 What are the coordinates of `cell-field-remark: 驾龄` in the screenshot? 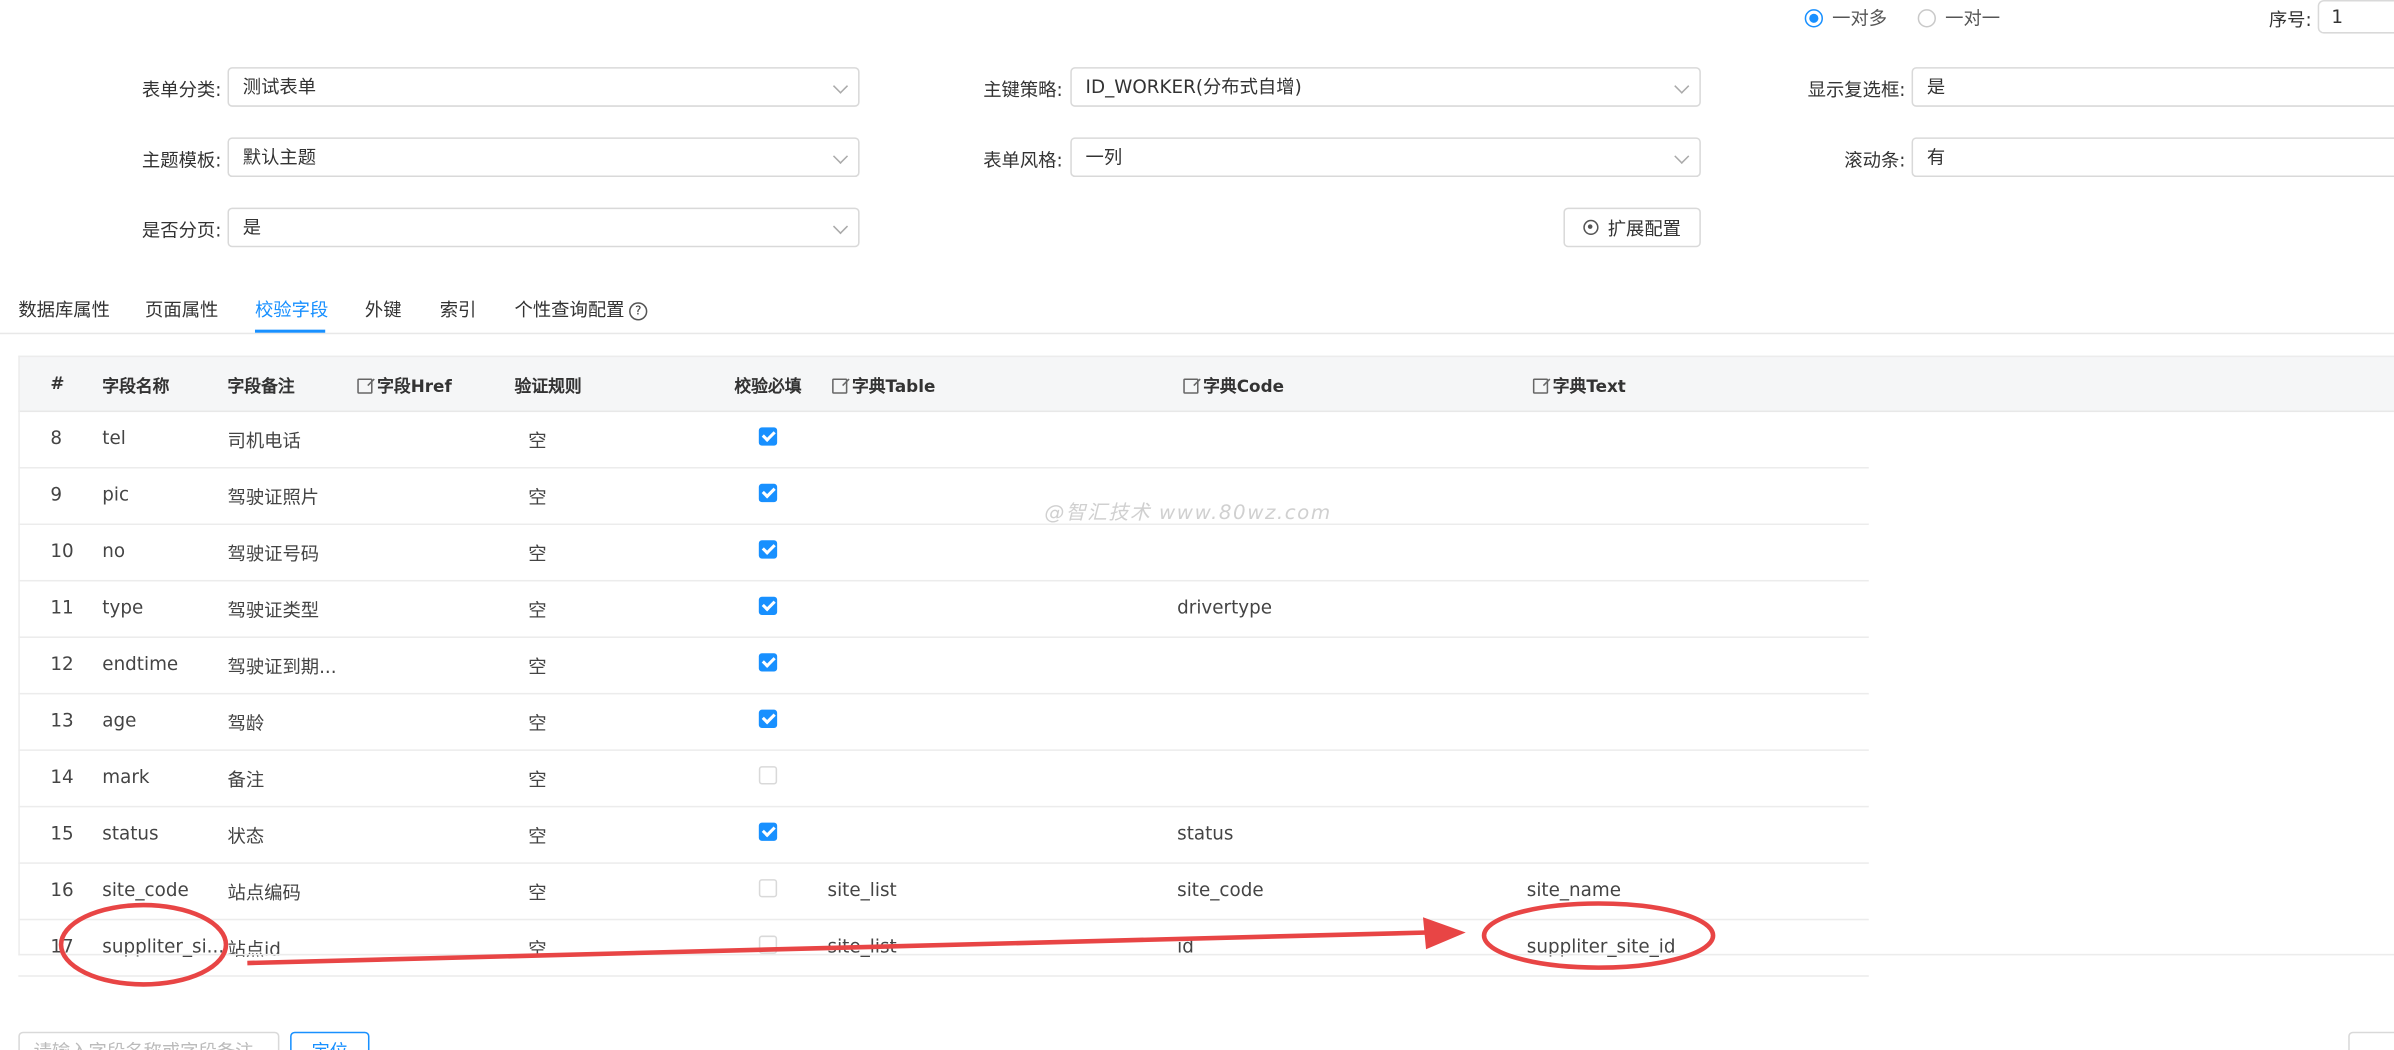 It's located at (245, 723).